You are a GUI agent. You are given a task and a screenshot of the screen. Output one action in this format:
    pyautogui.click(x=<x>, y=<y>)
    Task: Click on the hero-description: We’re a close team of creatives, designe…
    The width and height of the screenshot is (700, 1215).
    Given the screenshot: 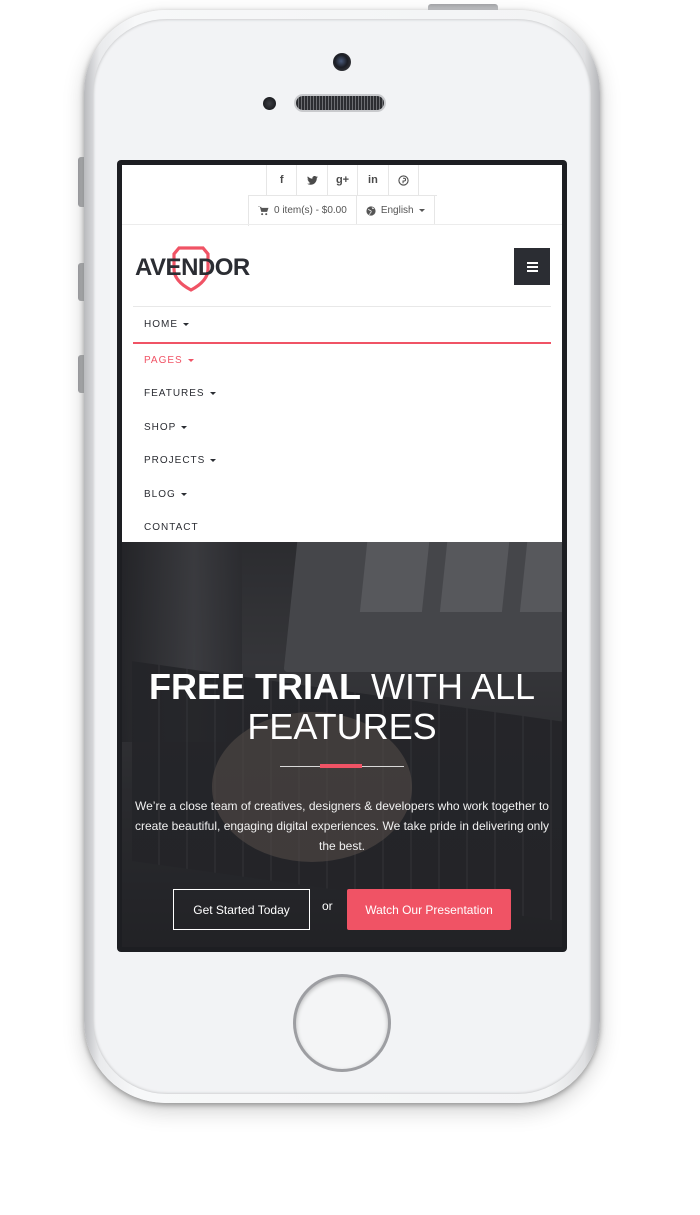 What is the action you would take?
    pyautogui.click(x=342, y=826)
    